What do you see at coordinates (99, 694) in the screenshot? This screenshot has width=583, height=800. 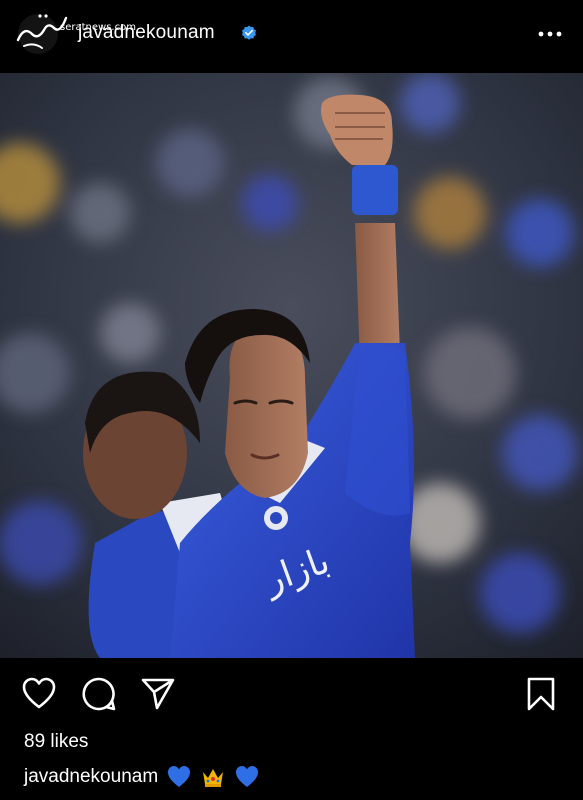 I see `comment-icon` at bounding box center [99, 694].